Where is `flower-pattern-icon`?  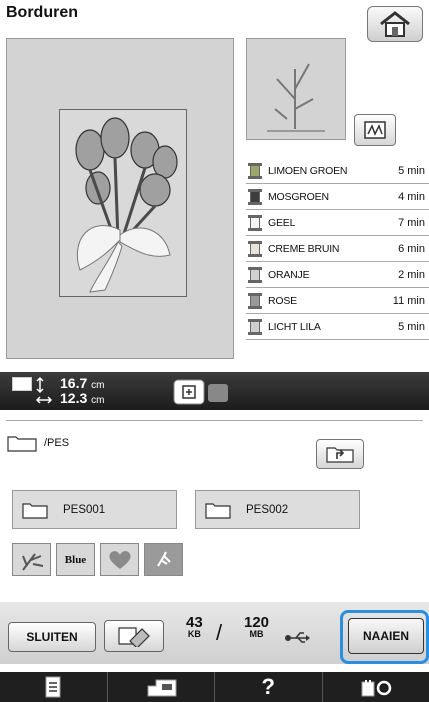
flower-pattern-icon is located at coordinates (32, 561).